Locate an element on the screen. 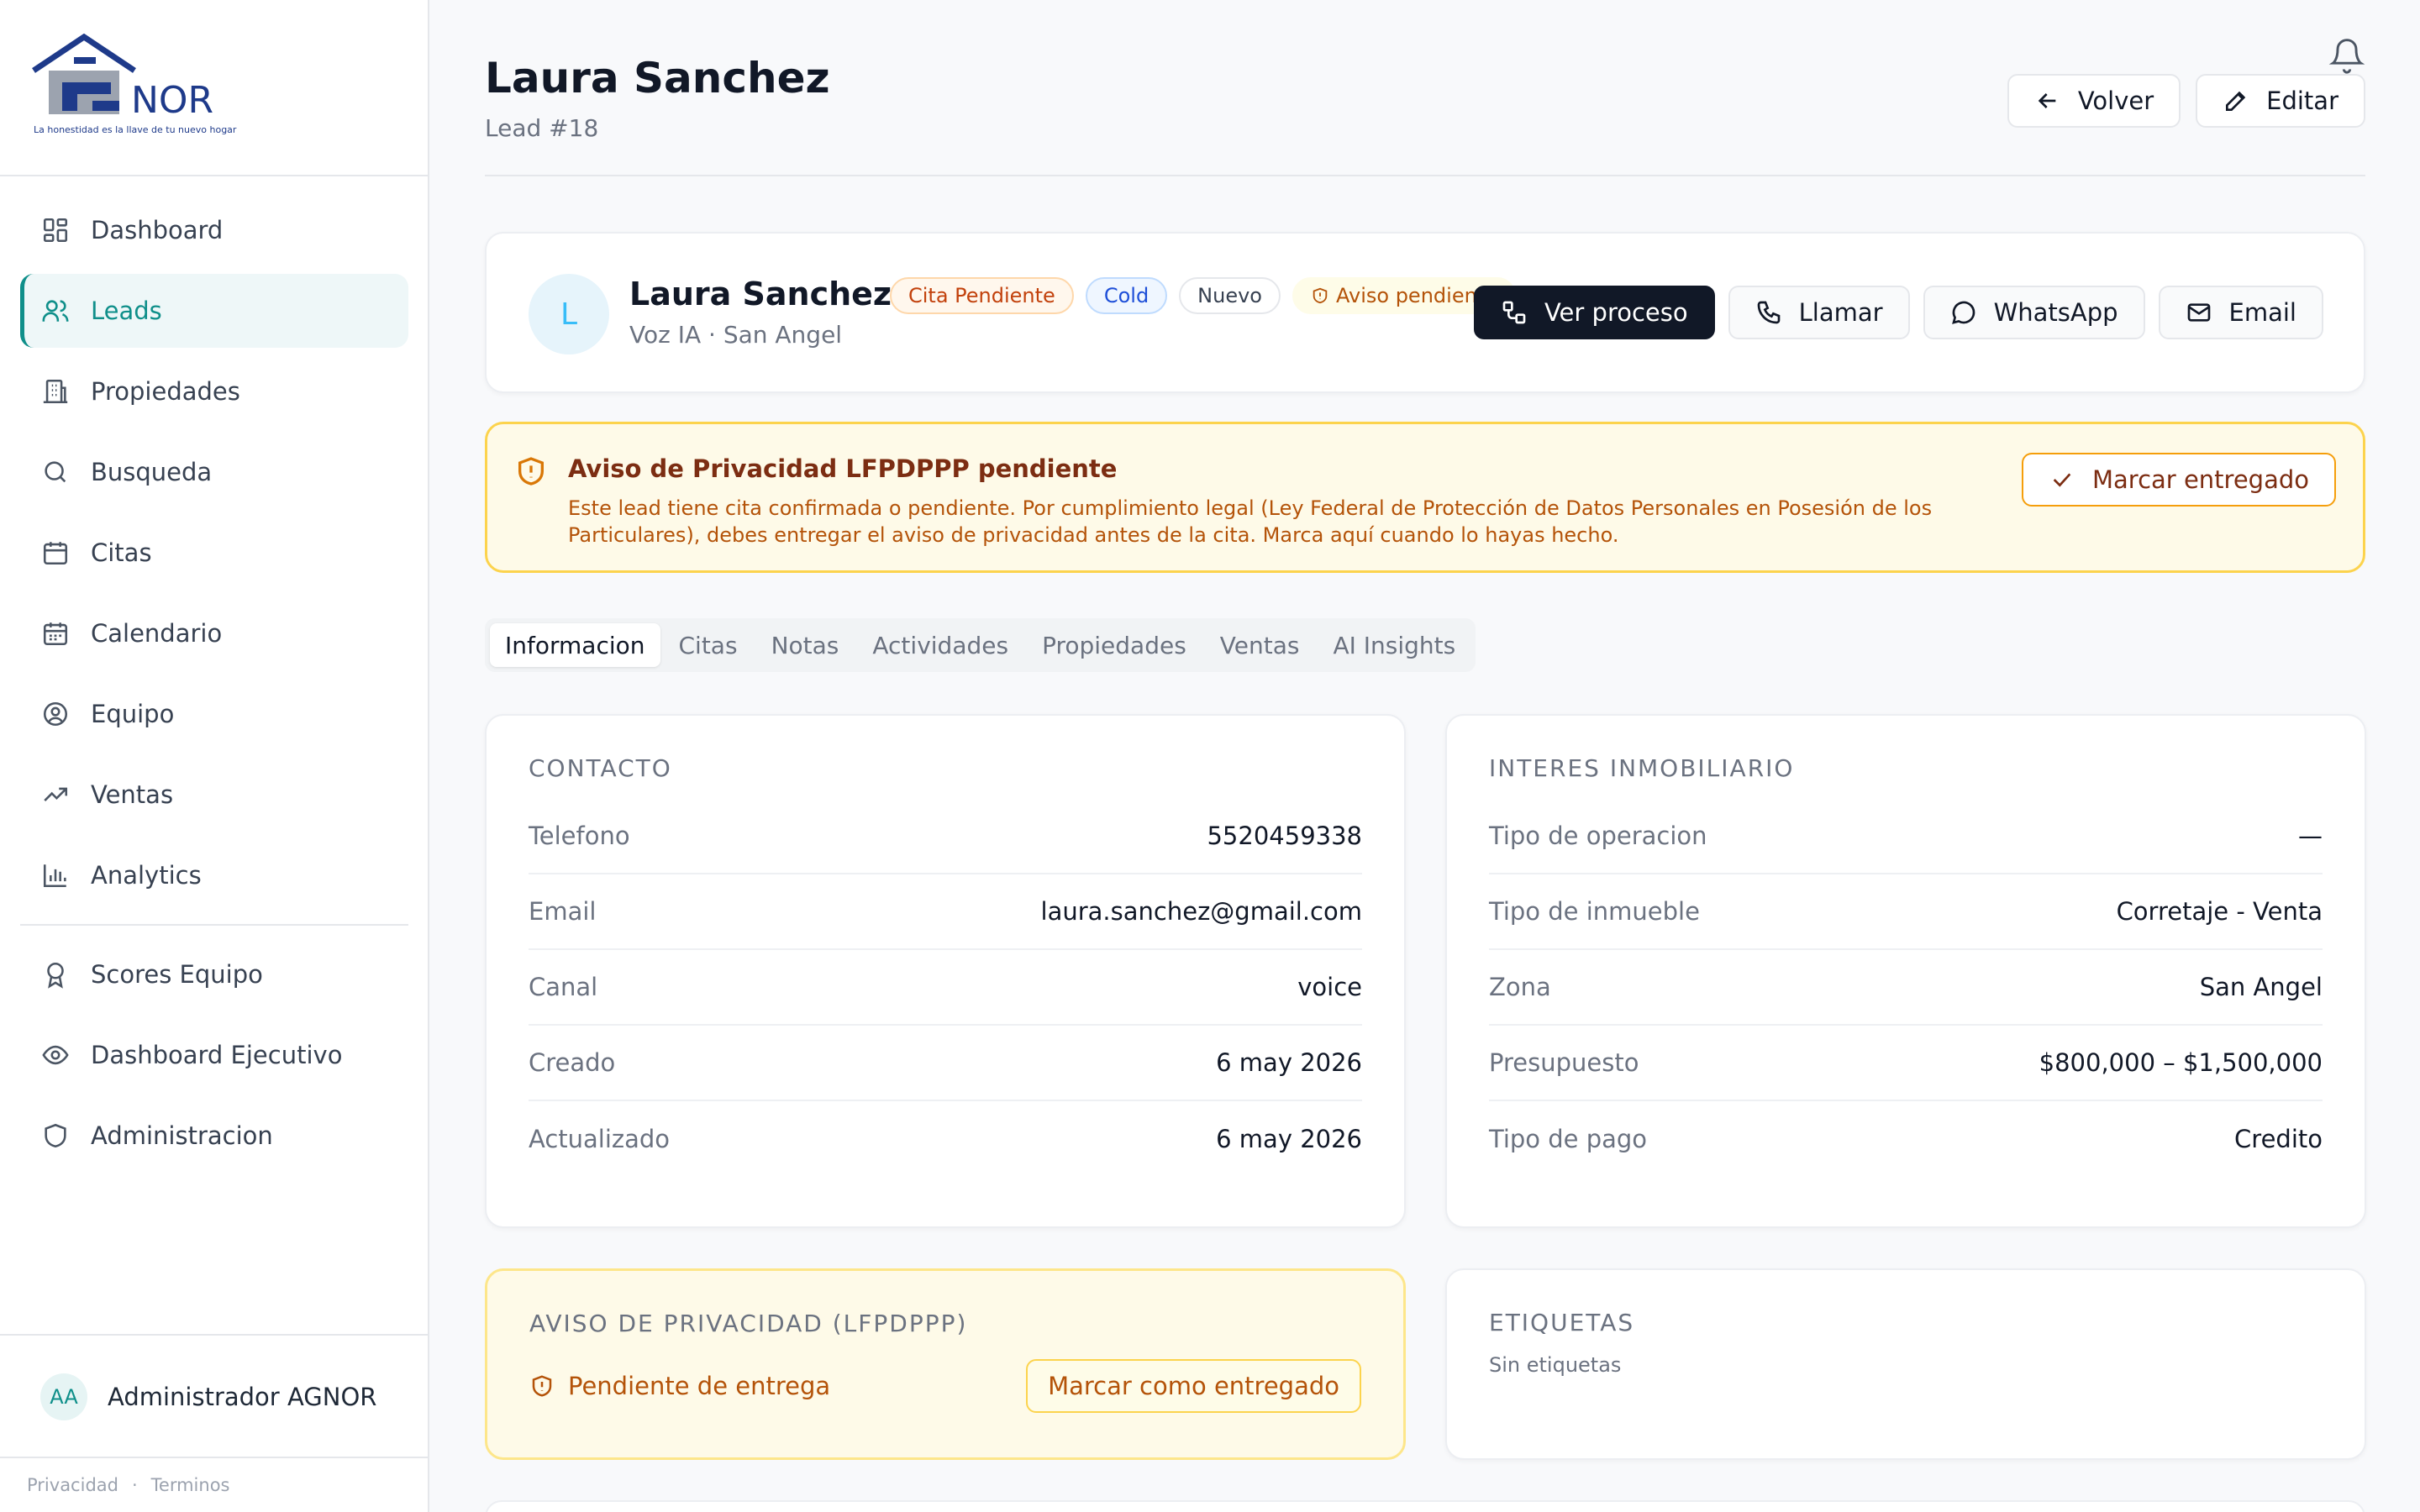 Image resolution: width=2420 pixels, height=1512 pixels. sidebar-user: AA Administrador AGNOR is located at coordinates (214, 1396).